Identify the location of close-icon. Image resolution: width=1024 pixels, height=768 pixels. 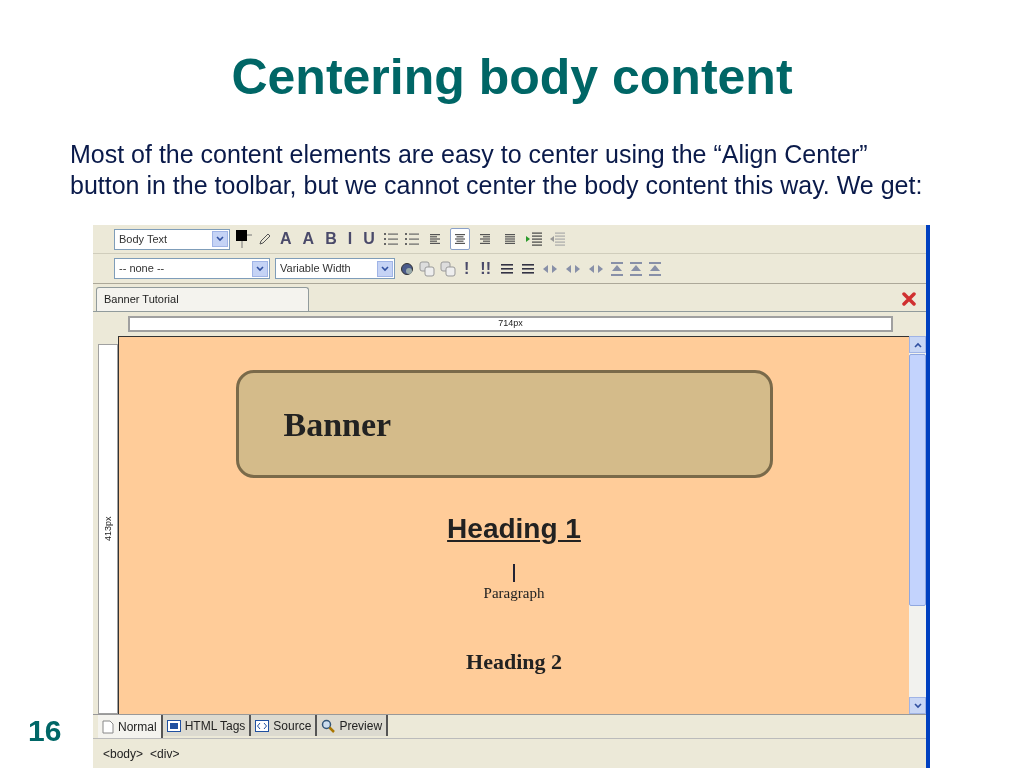
(909, 299).